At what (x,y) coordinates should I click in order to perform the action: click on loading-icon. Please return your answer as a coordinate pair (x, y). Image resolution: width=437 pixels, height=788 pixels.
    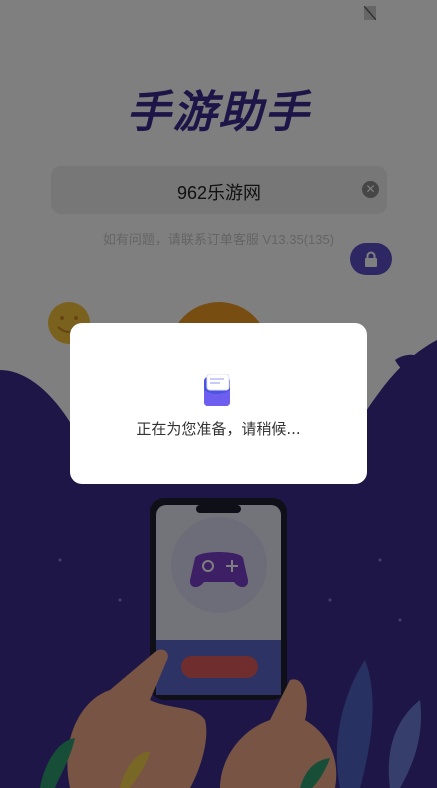
    Looking at the image, I should click on (217, 390).